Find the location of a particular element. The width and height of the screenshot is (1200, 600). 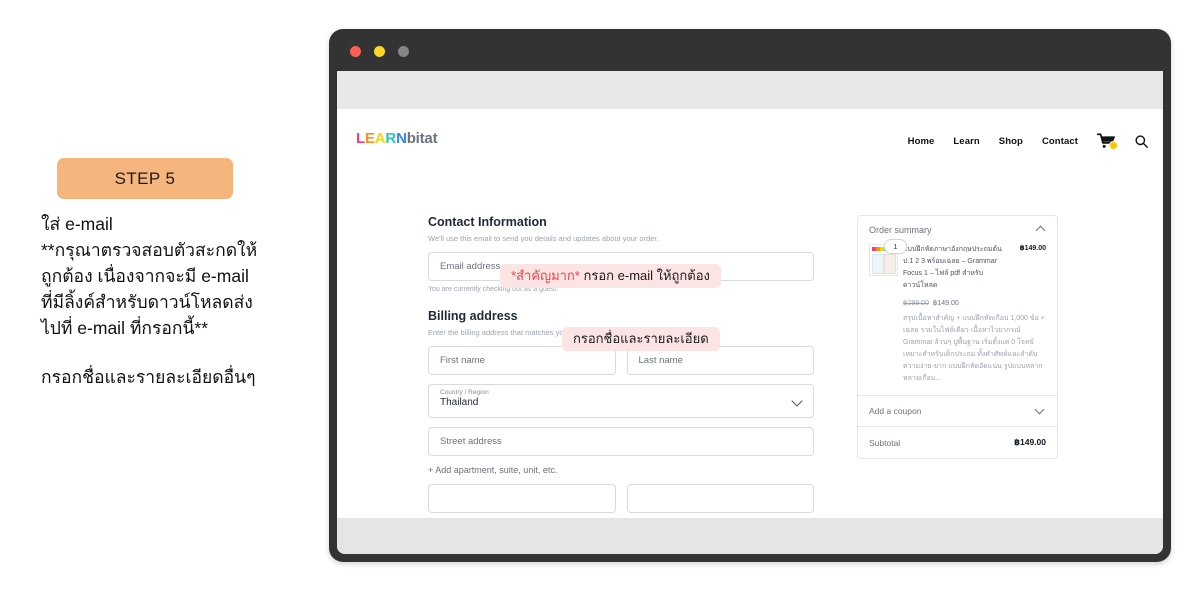

state-field is located at coordinates (720, 498).